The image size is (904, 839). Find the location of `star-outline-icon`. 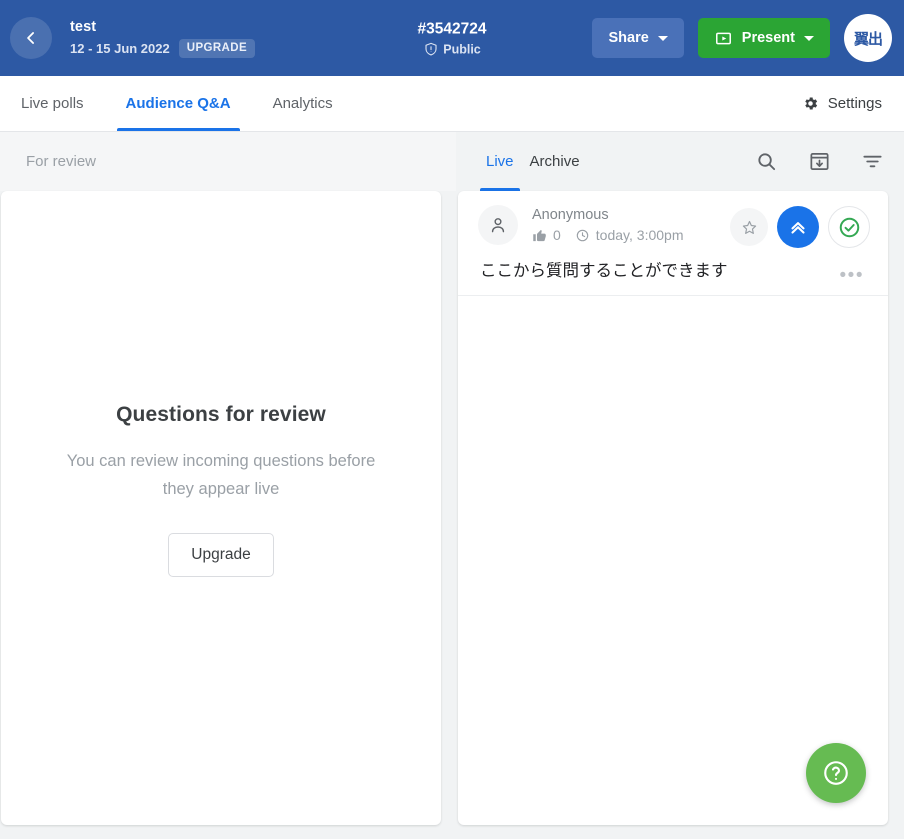

star-outline-icon is located at coordinates (749, 227).